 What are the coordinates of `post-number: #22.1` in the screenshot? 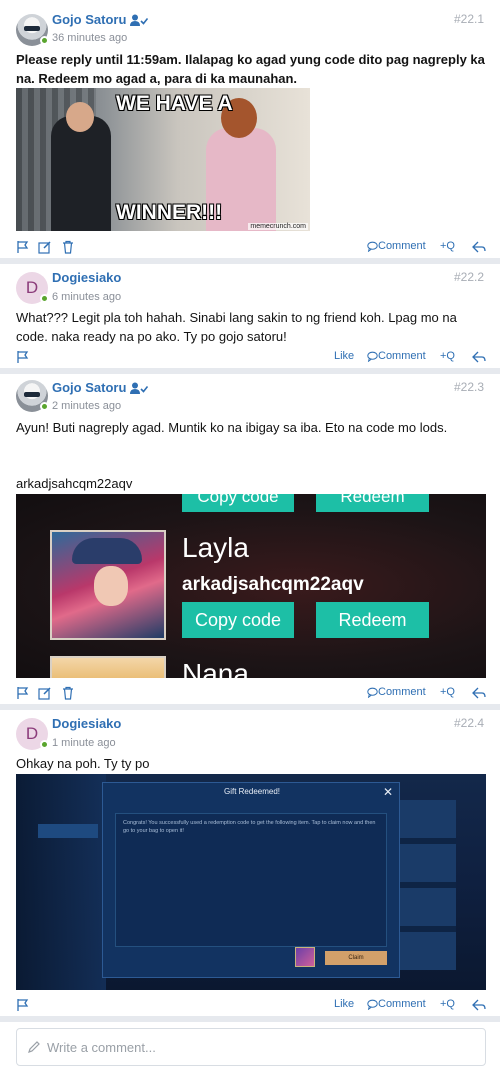 It's located at (469, 19).